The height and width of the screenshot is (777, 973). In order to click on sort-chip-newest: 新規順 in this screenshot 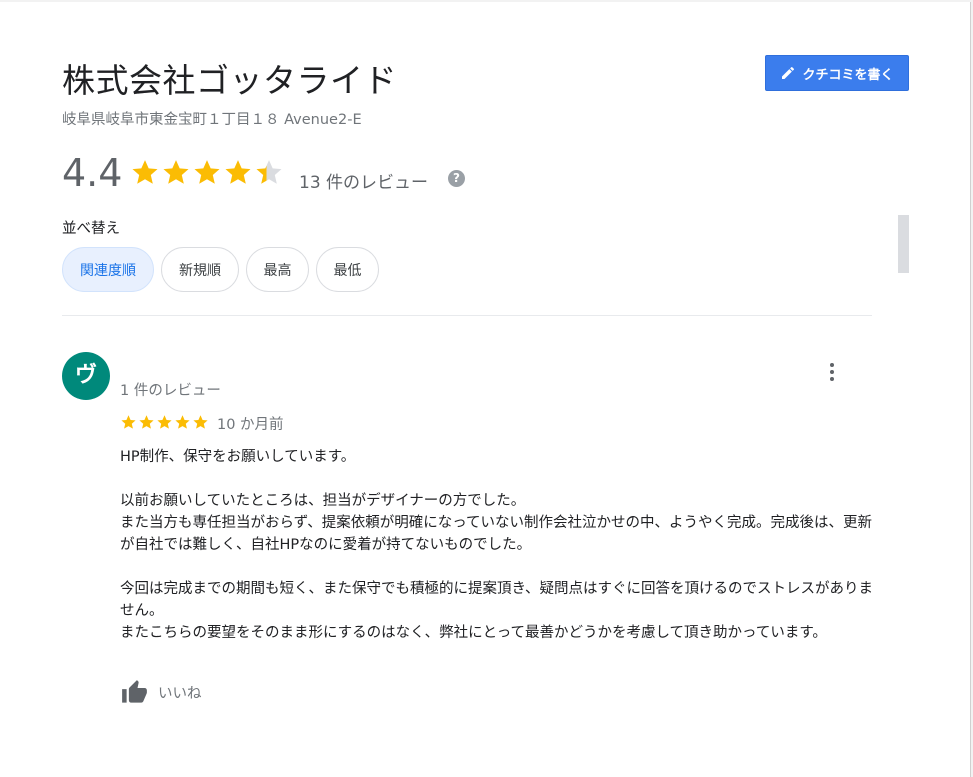, I will do `click(200, 269)`.